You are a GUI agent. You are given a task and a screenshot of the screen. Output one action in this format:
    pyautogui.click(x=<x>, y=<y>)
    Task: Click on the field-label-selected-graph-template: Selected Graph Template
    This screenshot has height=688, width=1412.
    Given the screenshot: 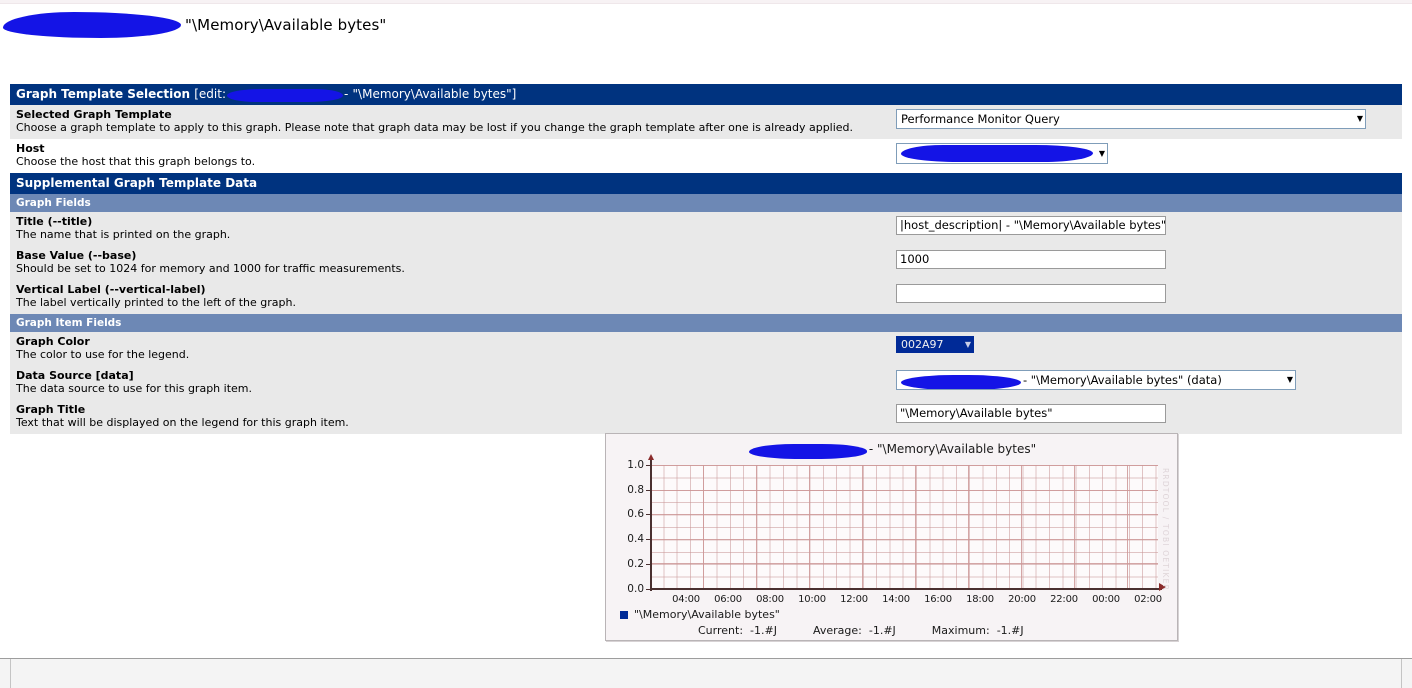 What is the action you would take?
    pyautogui.click(x=94, y=114)
    